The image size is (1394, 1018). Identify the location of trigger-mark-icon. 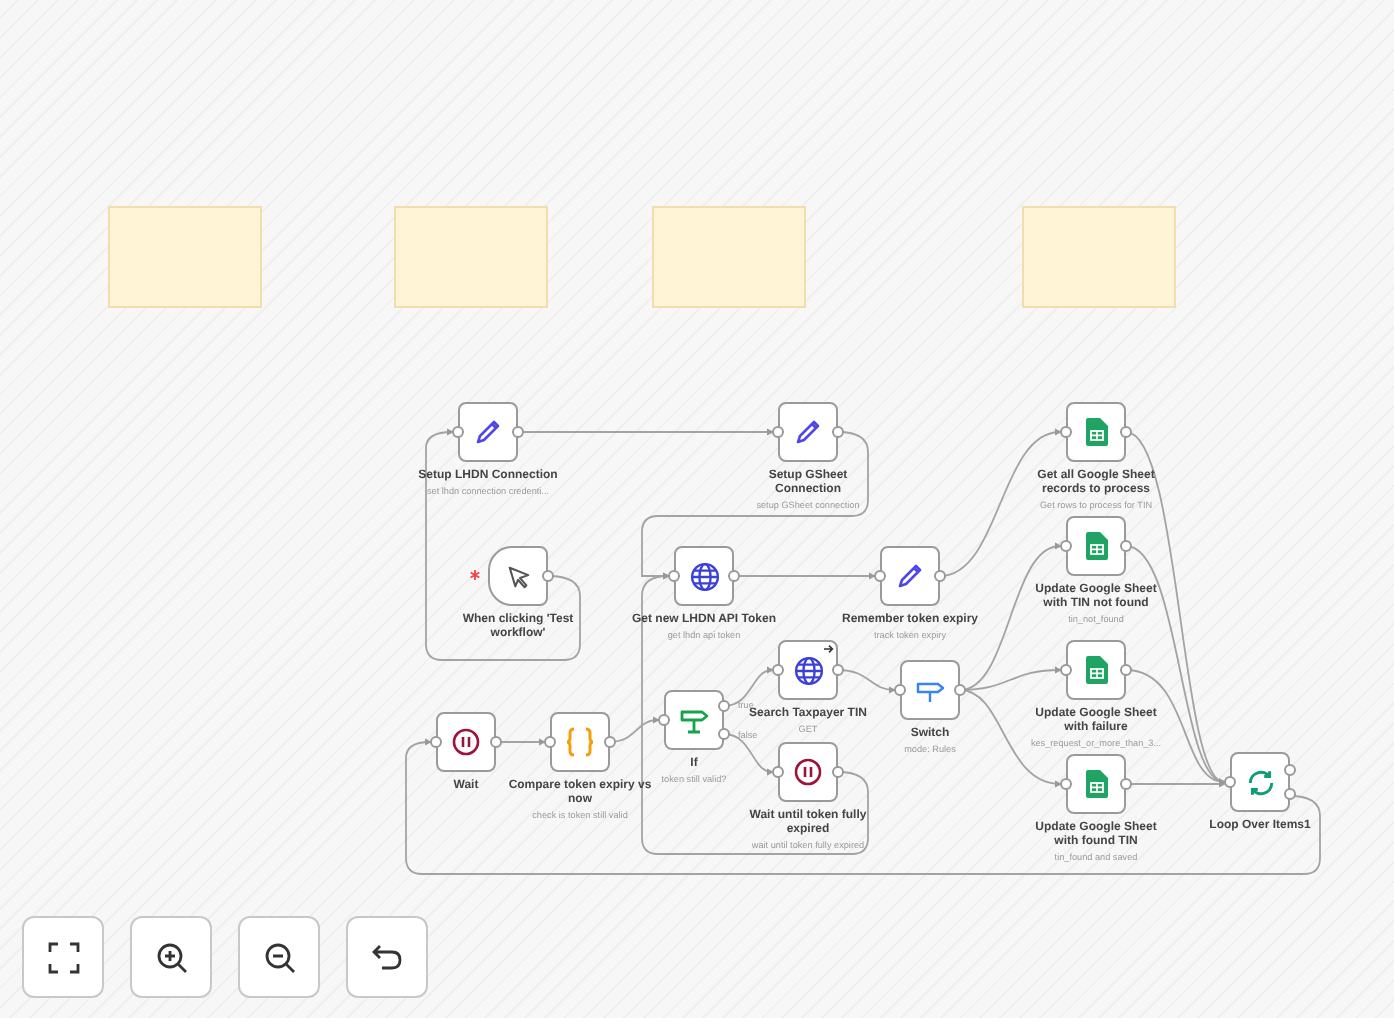
(475, 575).